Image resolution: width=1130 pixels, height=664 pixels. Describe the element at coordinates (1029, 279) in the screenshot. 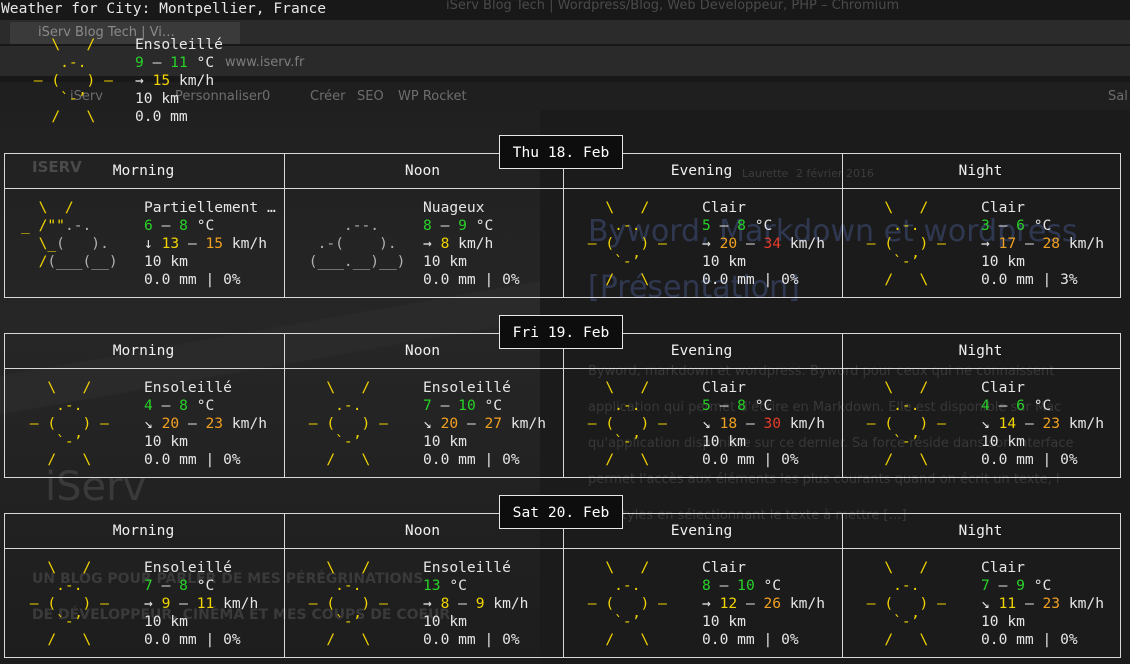

I see `slot-precipitation: 0.0 mm | 3%` at that location.